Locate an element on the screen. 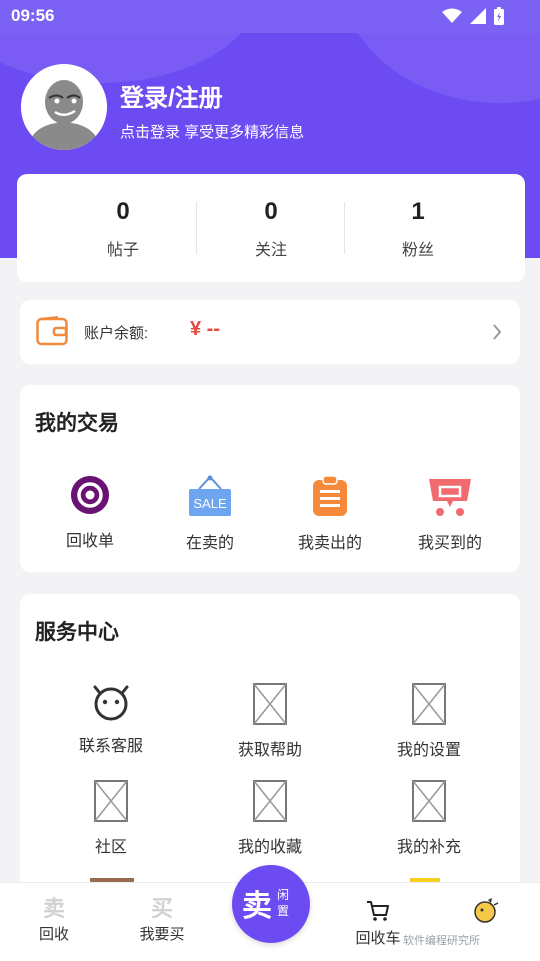  account-balance-row: 账户余额: ¥ -- is located at coordinates (270, 332).